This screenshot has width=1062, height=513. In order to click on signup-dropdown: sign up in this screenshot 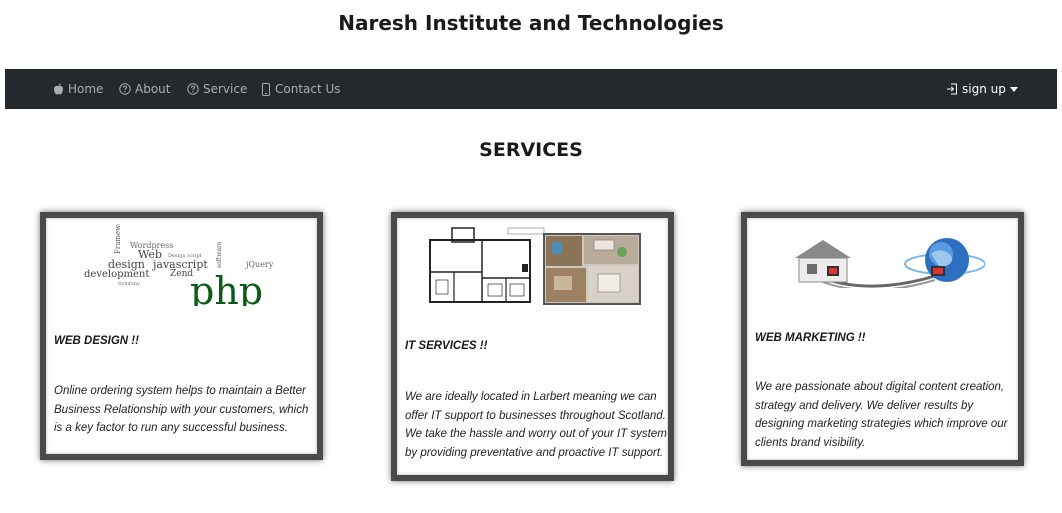, I will do `click(982, 89)`.